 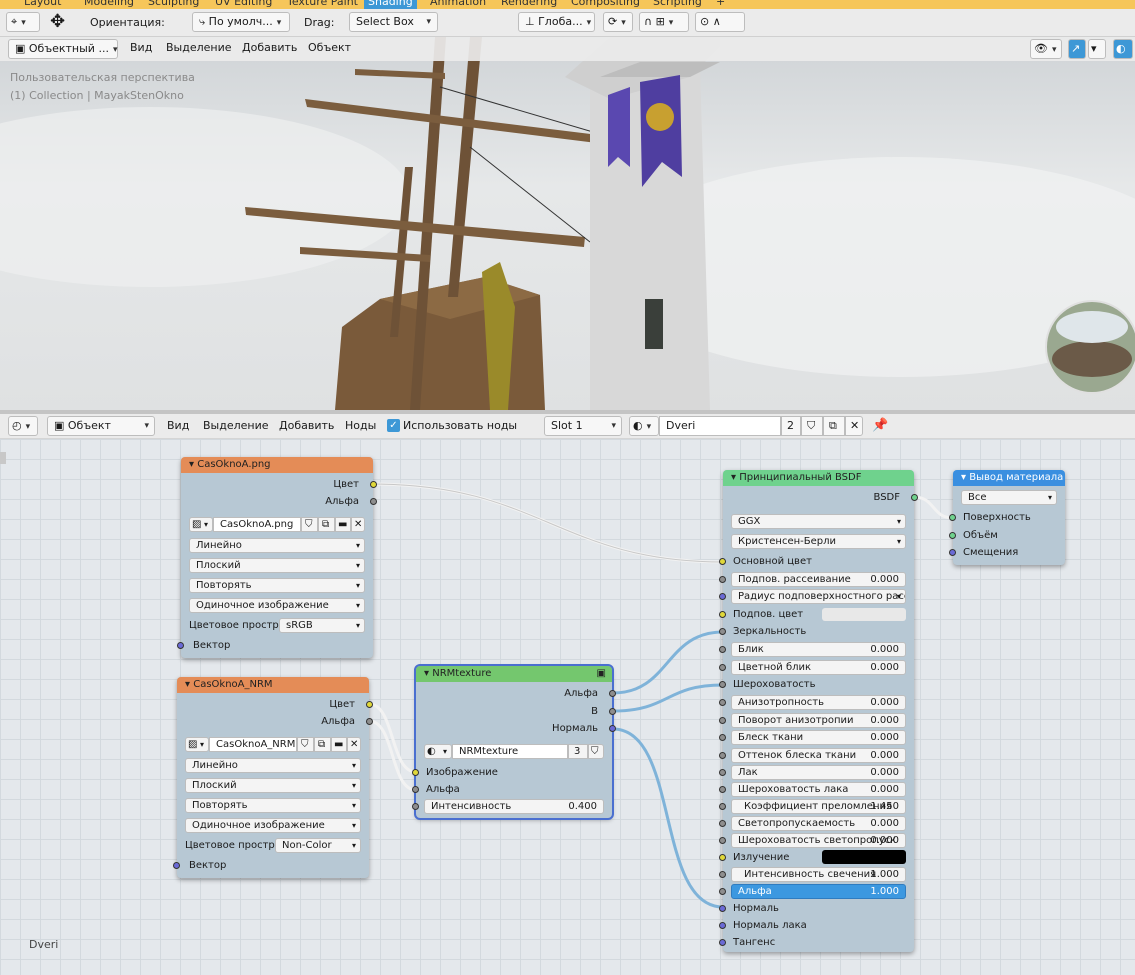 I want to click on colored-specular-field: Цветной блик 0.000, so click(x=818, y=667).